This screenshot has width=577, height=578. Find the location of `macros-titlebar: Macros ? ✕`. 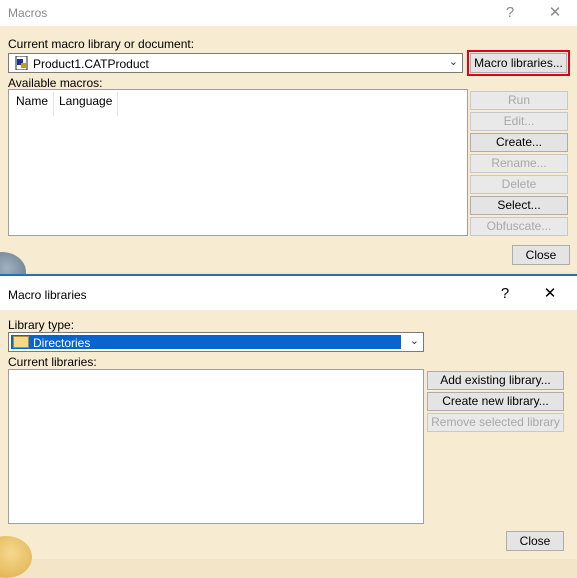

macros-titlebar: Macros ? ✕ is located at coordinates (288, 13).